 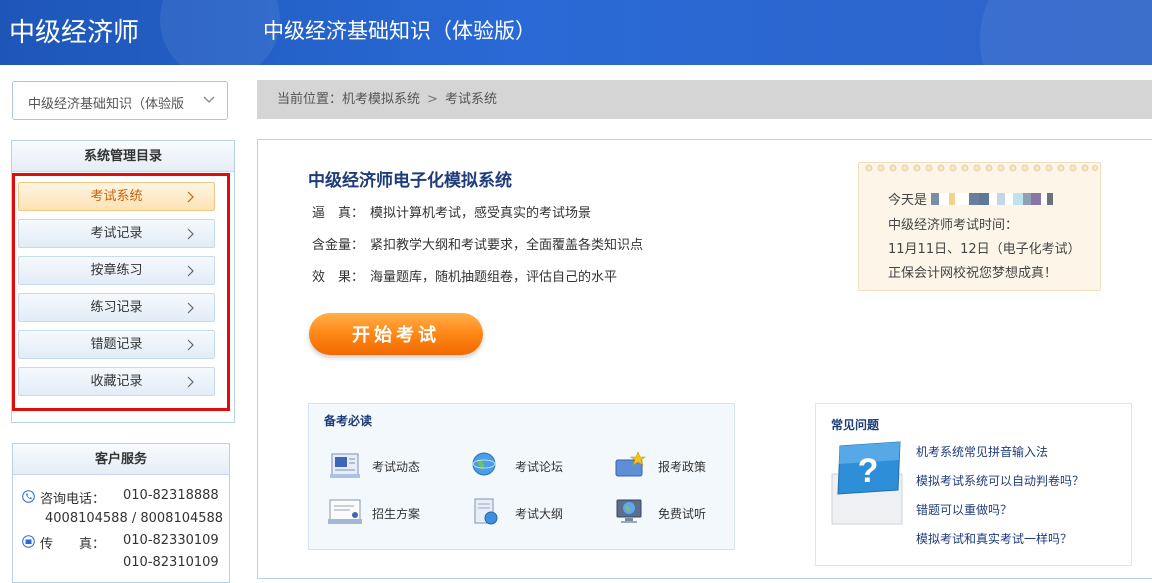 What do you see at coordinates (381, 99) in the screenshot?
I see `breadcrumb-link-mock-exam: 机考模拟系统` at bounding box center [381, 99].